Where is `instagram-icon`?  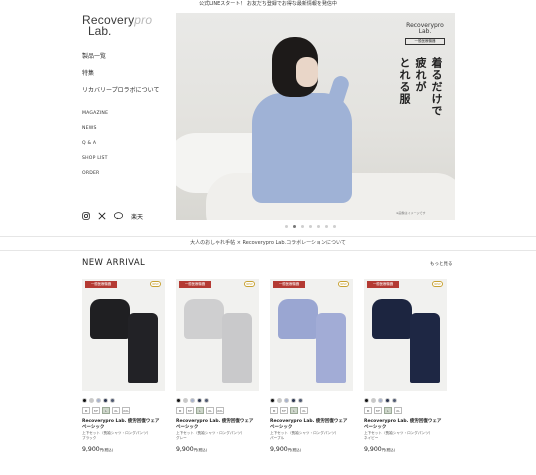
instagram-icon is located at coordinates (86, 217).